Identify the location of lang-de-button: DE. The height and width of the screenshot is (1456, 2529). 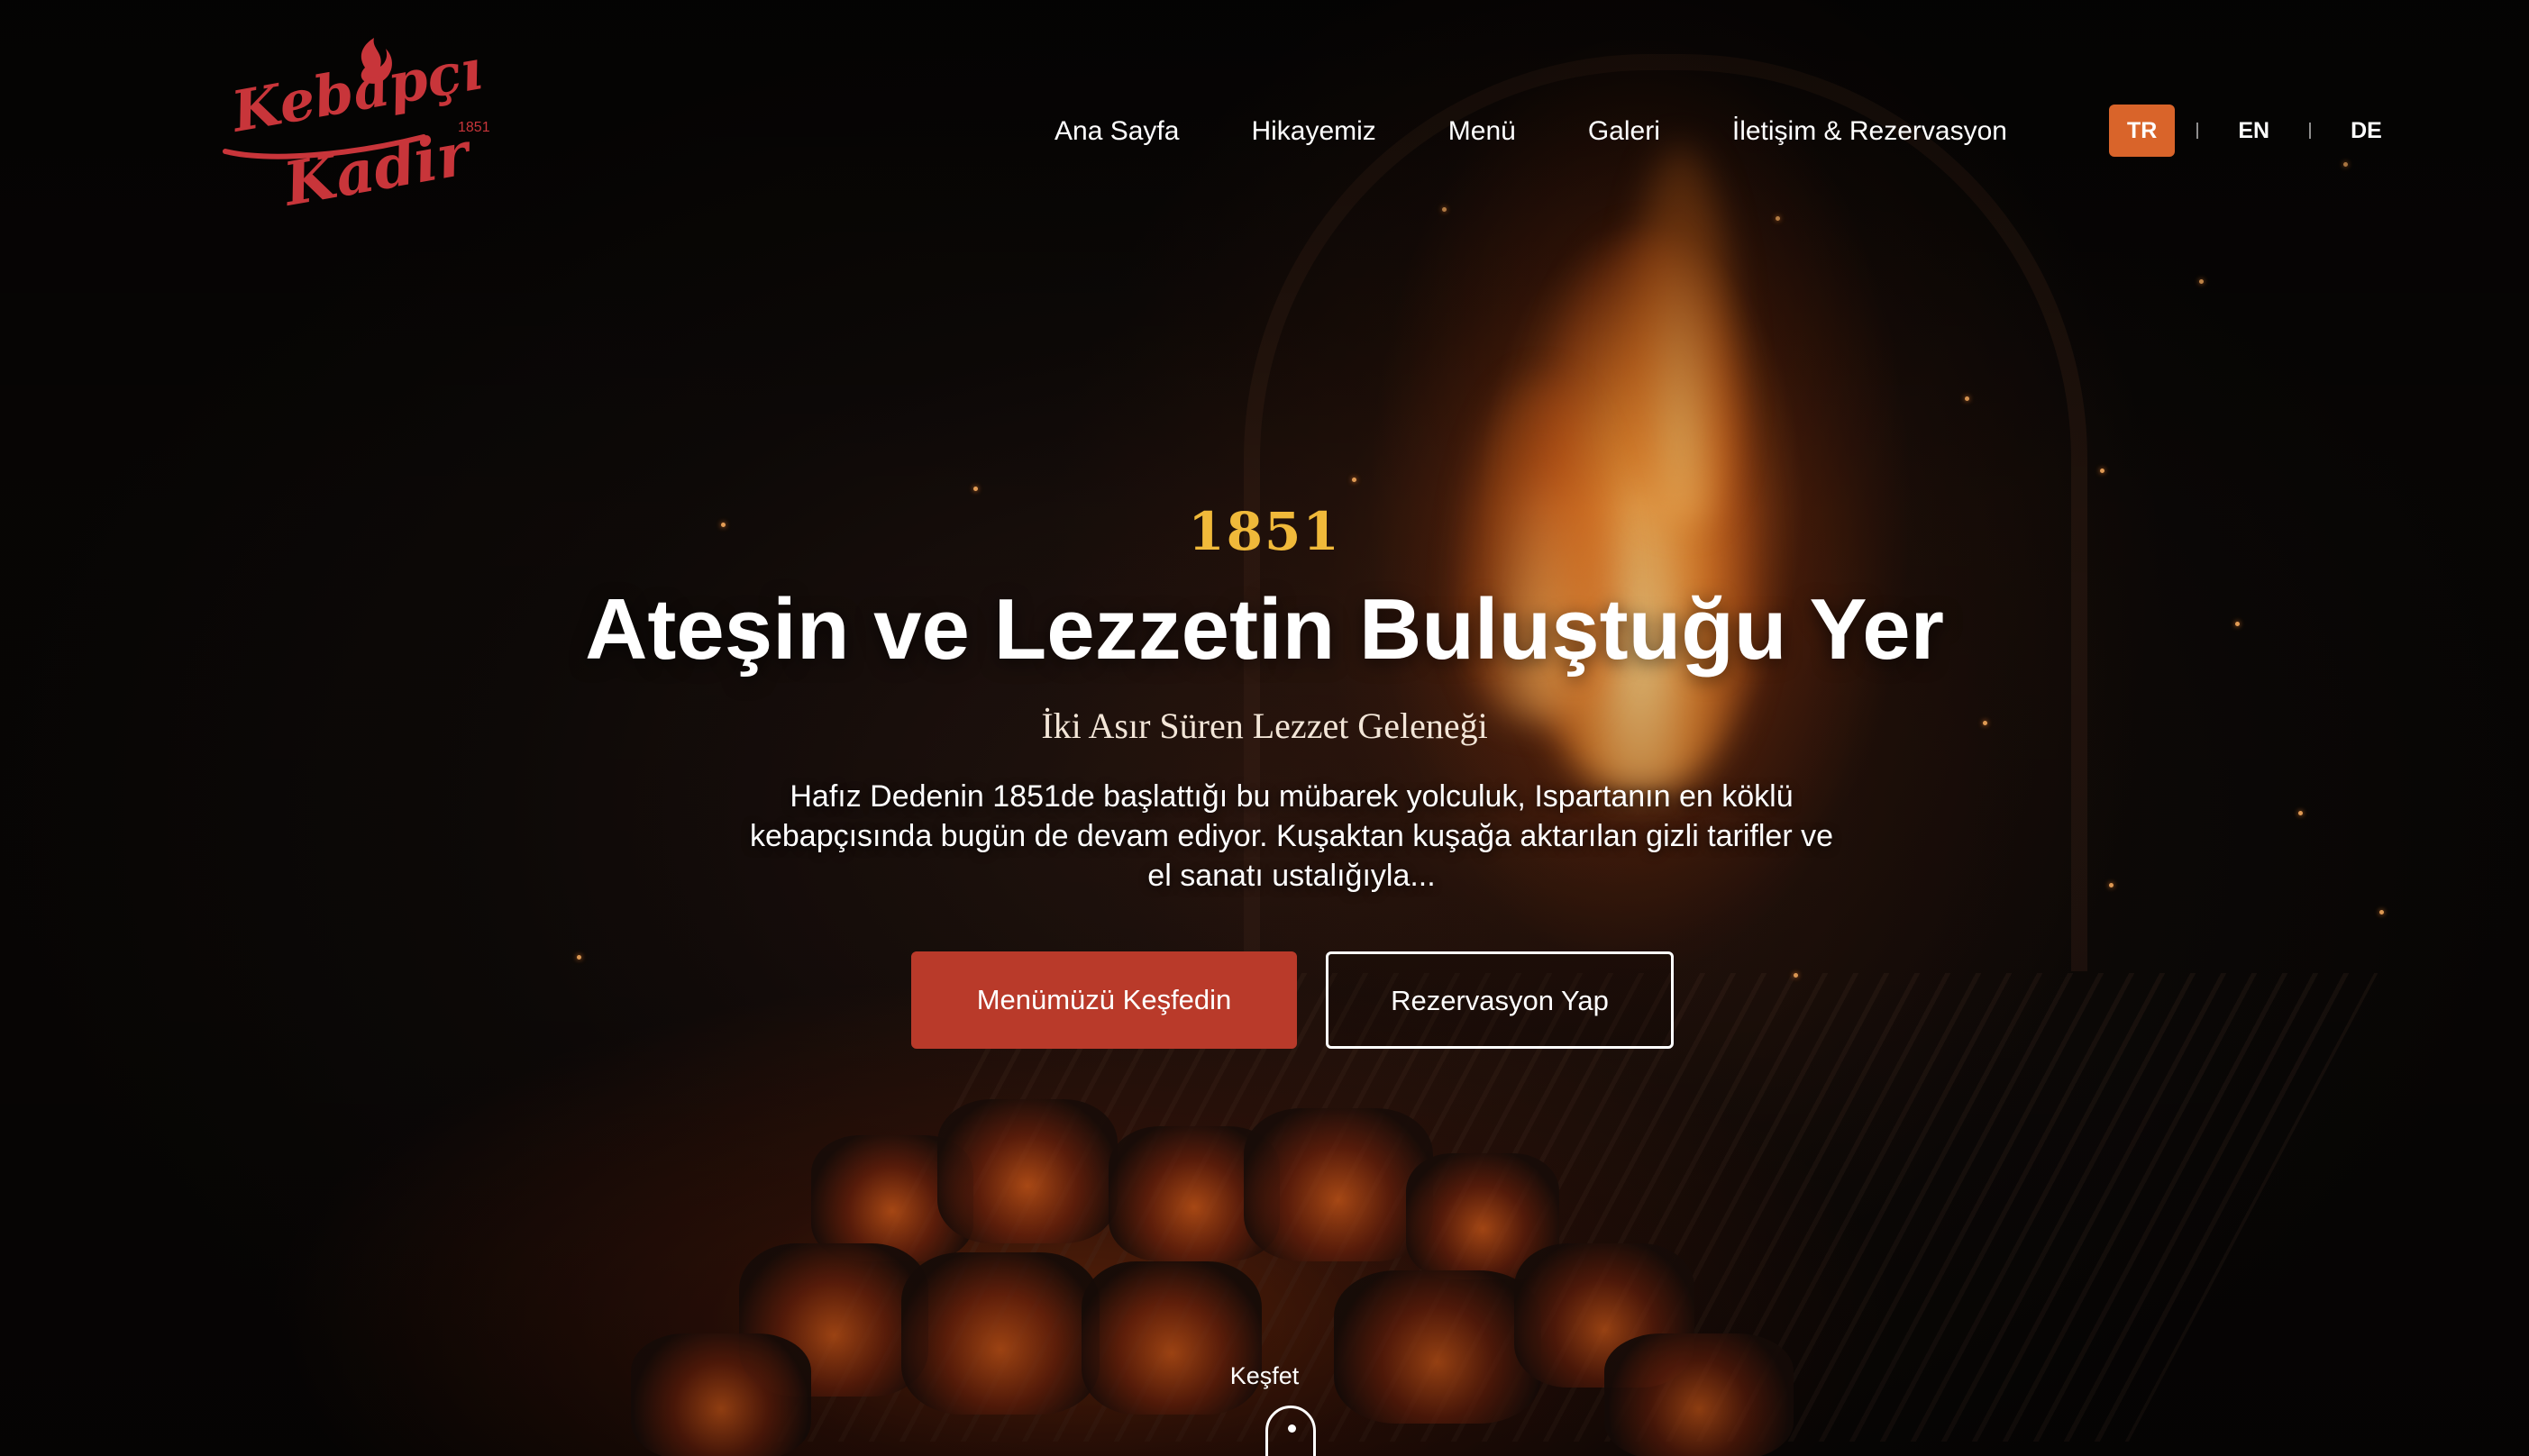
(2366, 131).